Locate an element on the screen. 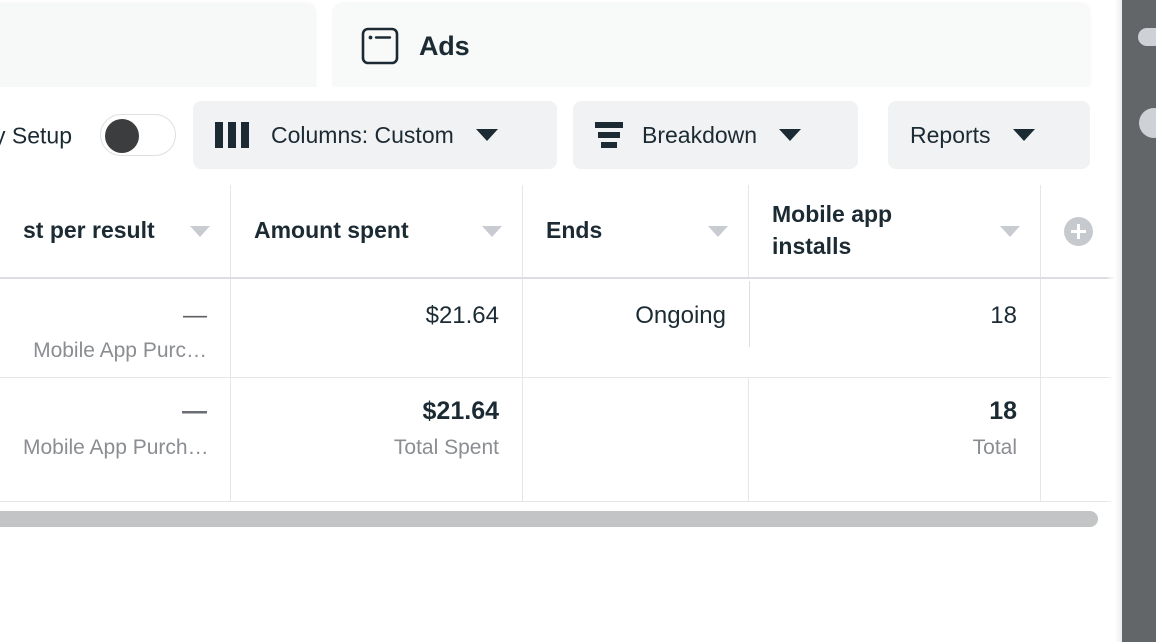 Image resolution: width=1156 pixels, height=642 pixels. totals-amount-spent: $21.64 Total Spent is located at coordinates (377, 439).